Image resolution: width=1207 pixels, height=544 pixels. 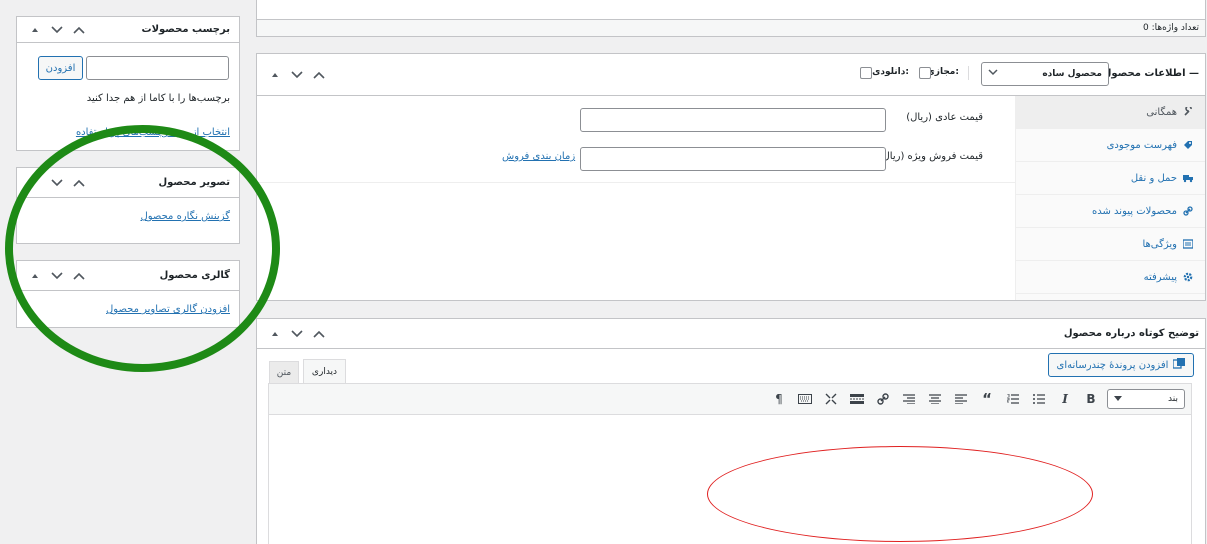 I want to click on numbered-list-icon, so click(x=1013, y=399).